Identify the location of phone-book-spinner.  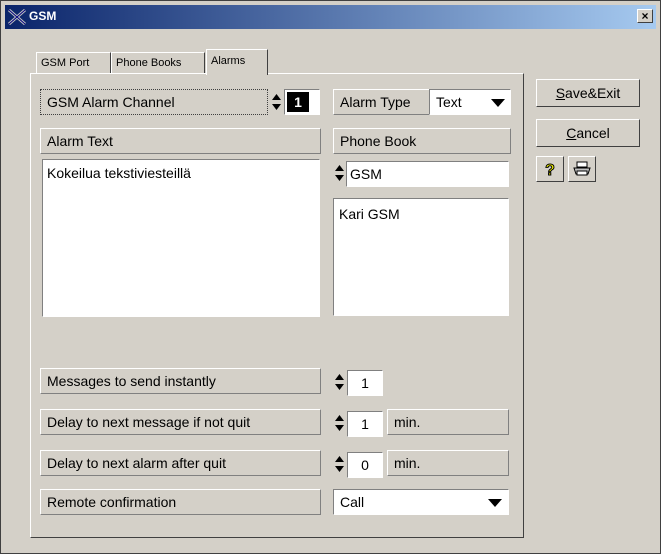
(339, 173).